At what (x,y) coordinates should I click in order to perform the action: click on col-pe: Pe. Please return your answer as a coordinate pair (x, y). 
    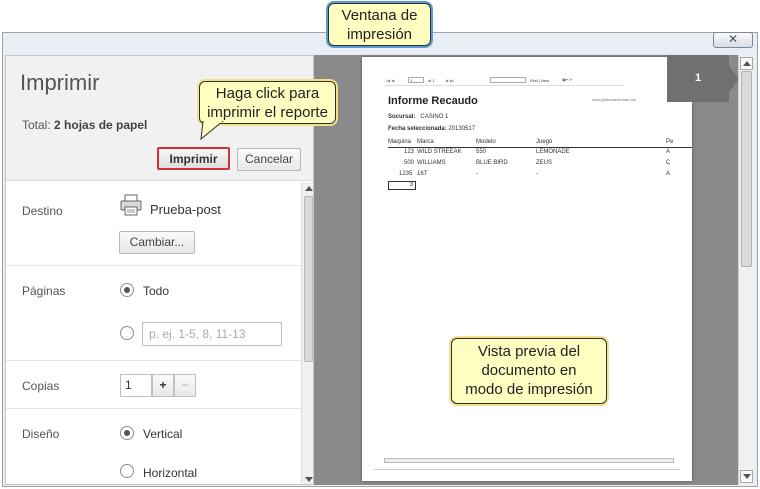
    Looking at the image, I should click on (670, 142).